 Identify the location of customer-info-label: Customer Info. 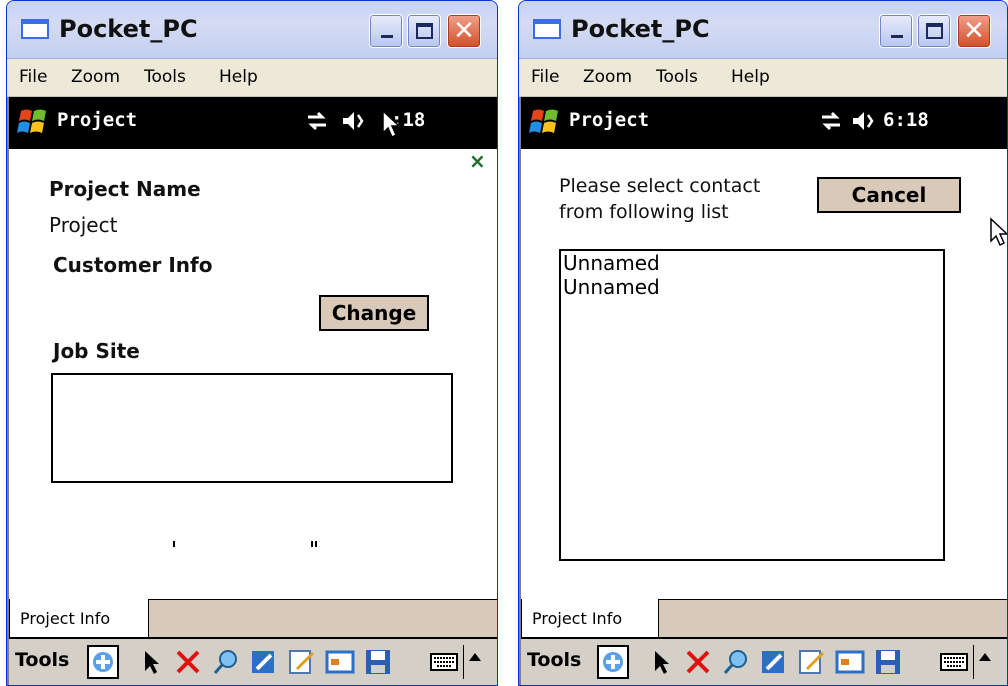
(133, 265).